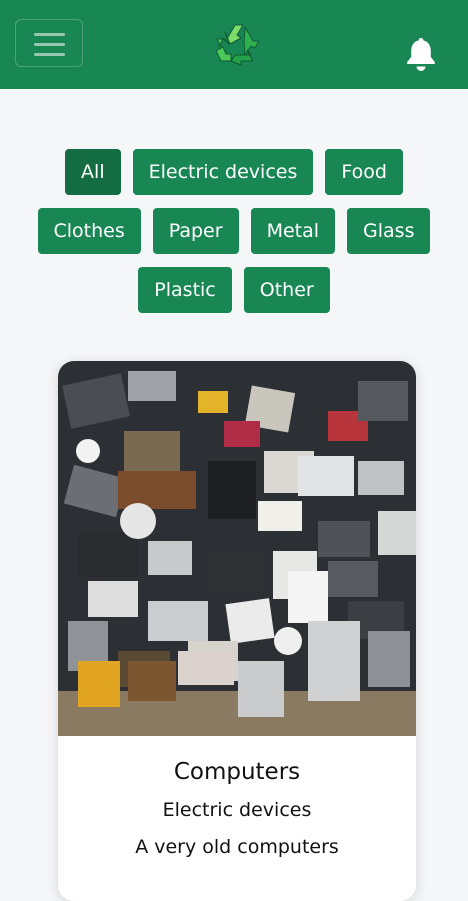  Describe the element at coordinates (223, 172) in the screenshot. I see `filter-electric-devices-button: Electric devices` at that location.